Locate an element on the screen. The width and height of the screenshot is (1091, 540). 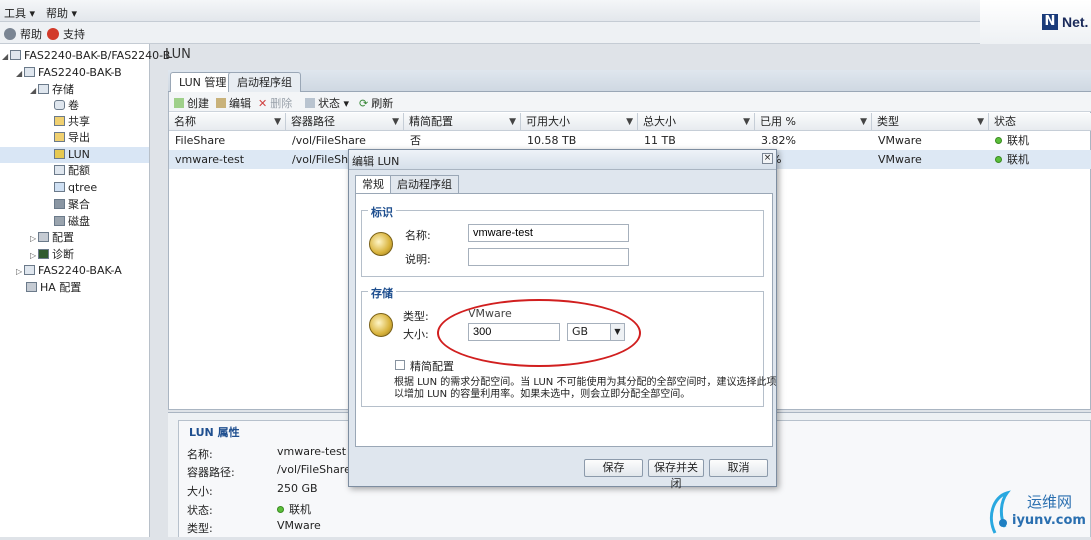
page-title: LUN is located at coordinates (178, 54).